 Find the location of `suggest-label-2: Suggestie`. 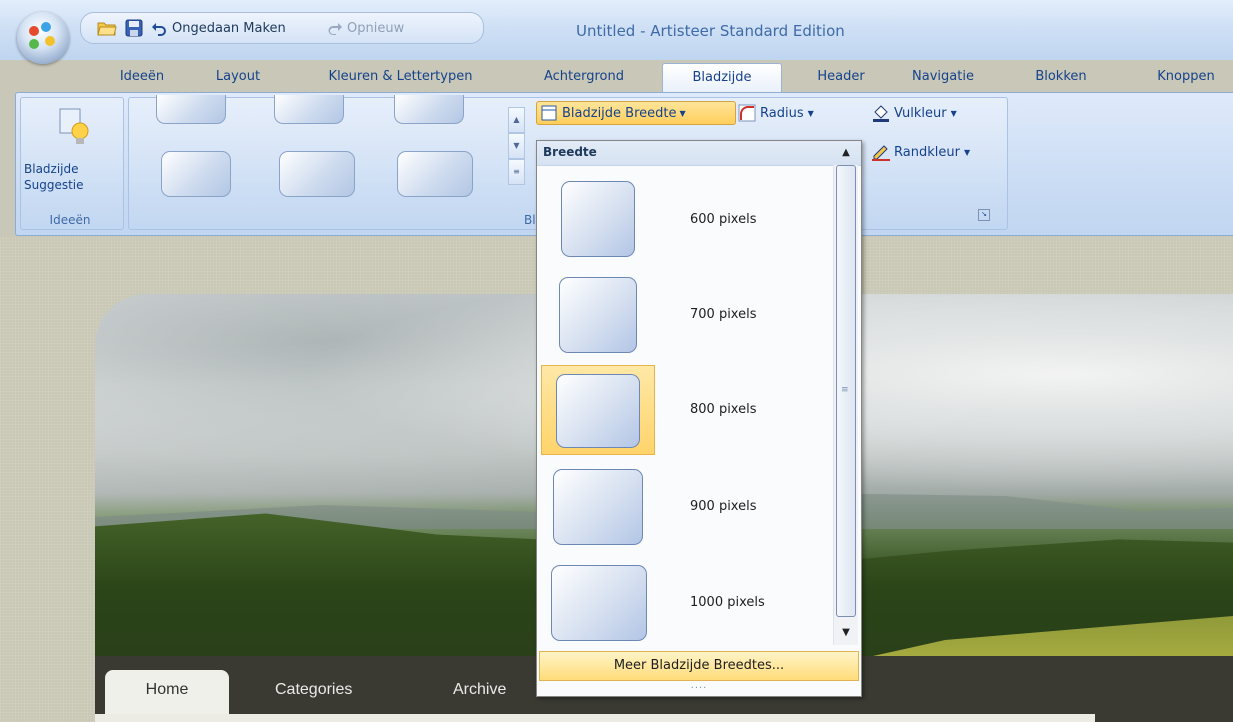

suggest-label-2: Suggestie is located at coordinates (54, 185).